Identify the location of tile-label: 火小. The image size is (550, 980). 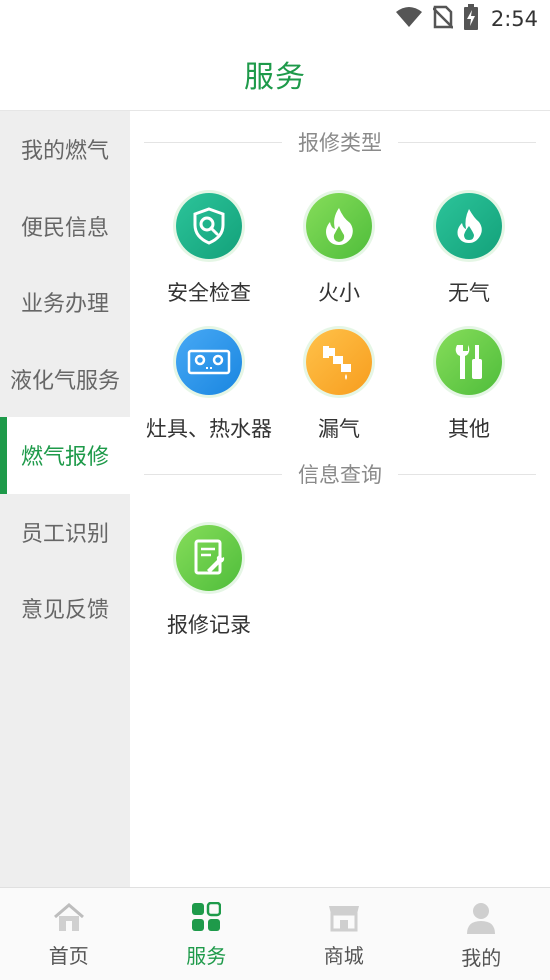
(339, 292).